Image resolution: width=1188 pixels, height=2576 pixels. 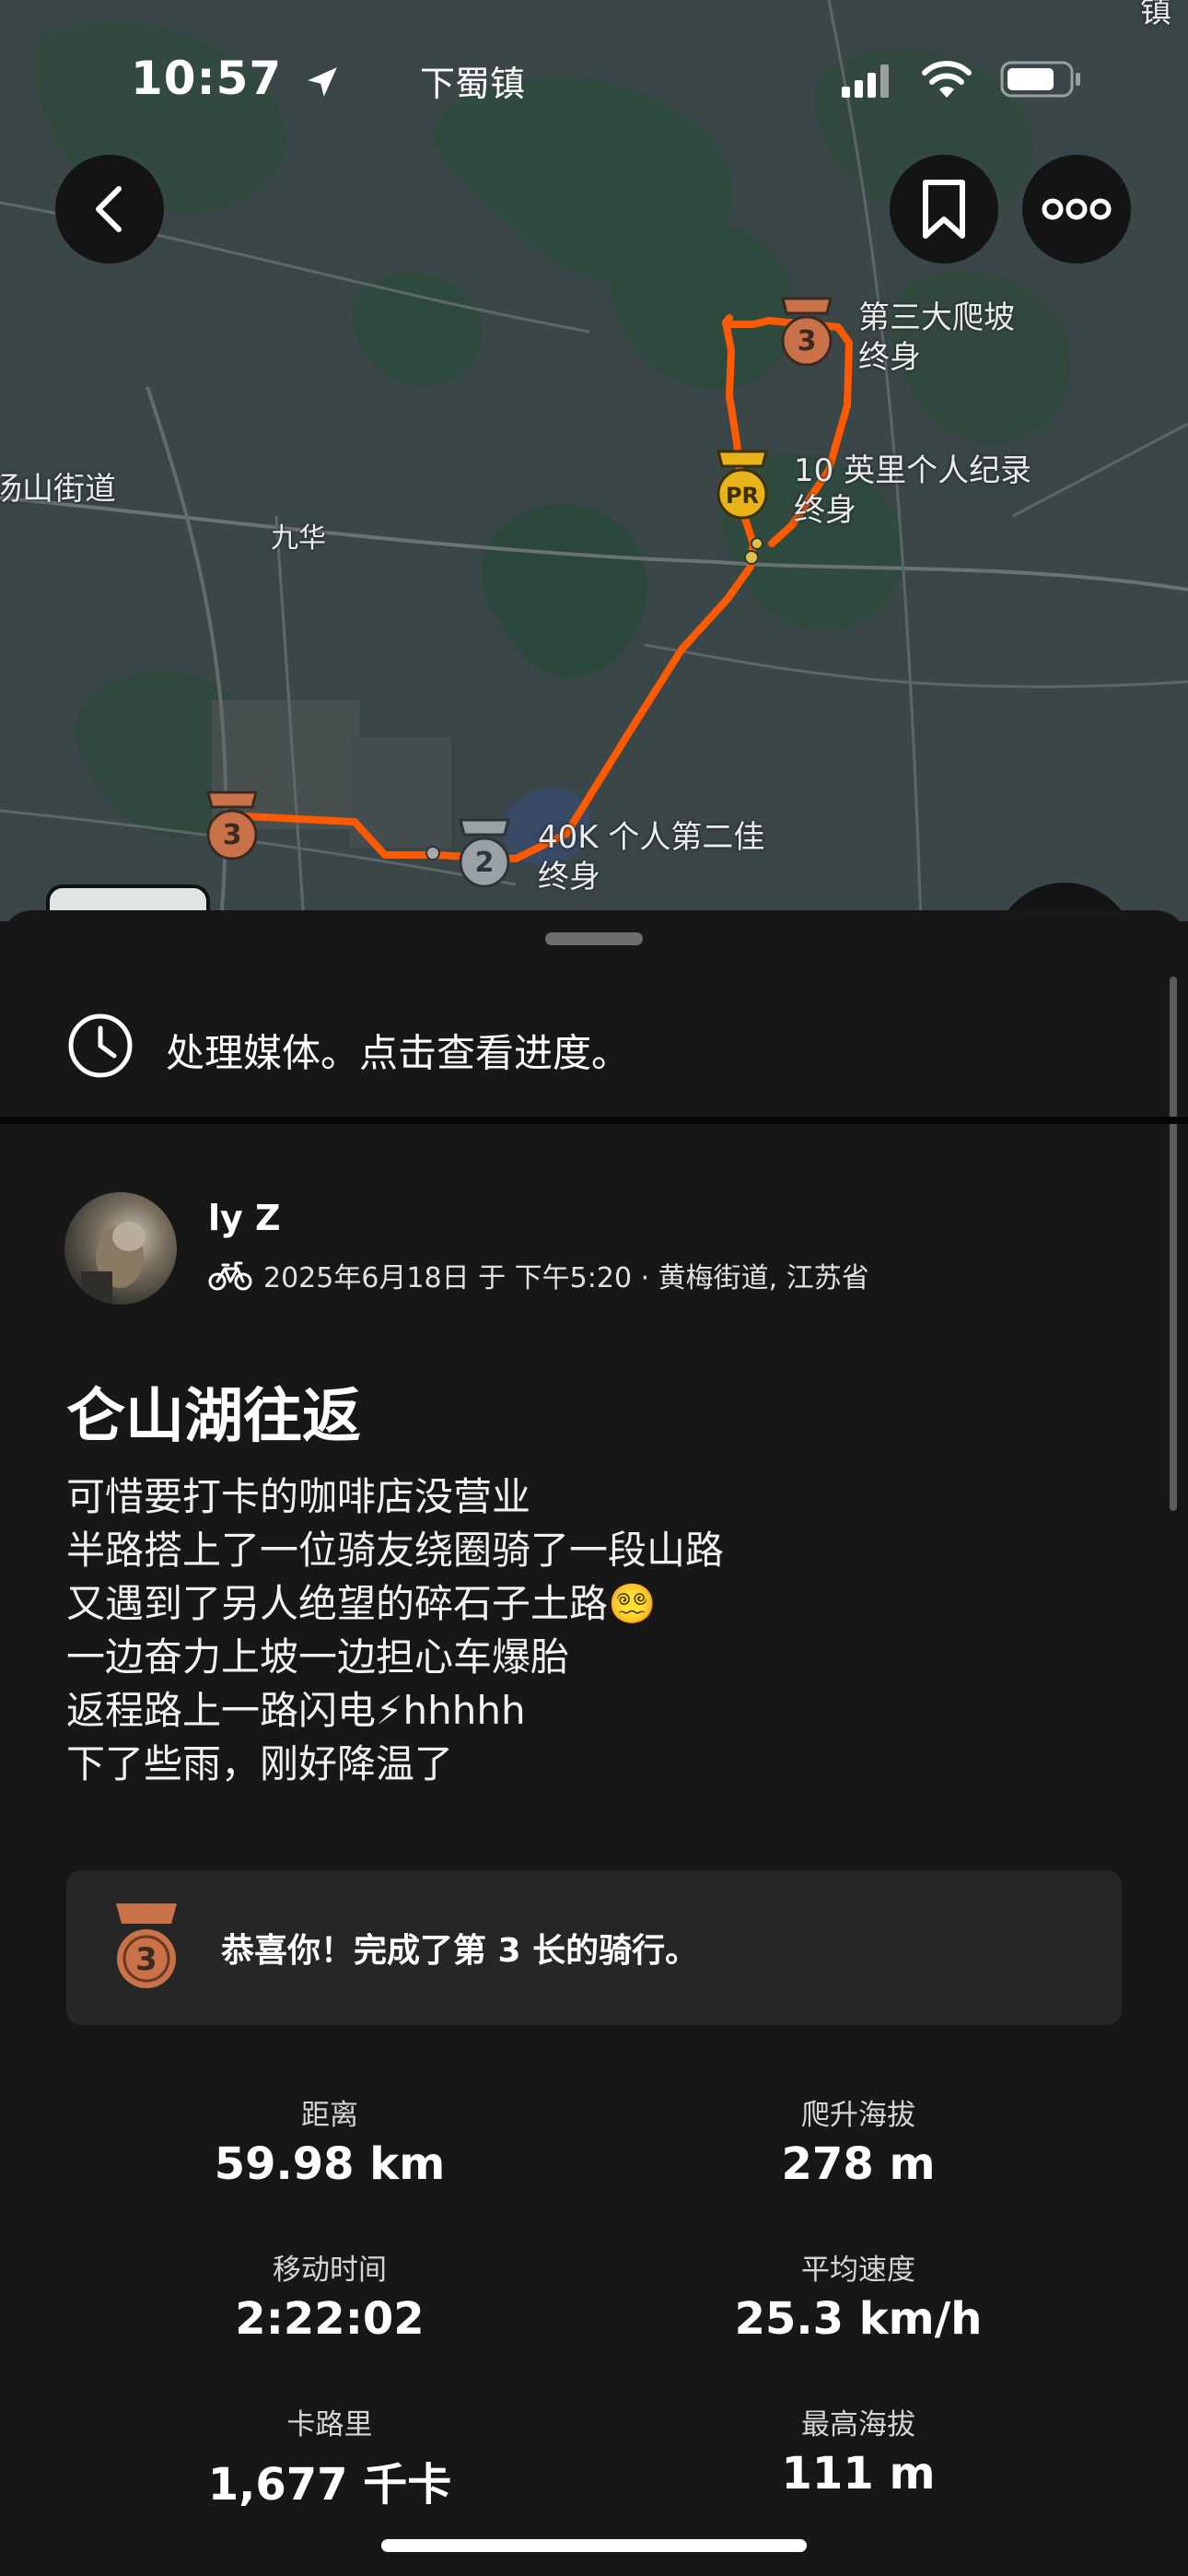 What do you see at coordinates (858, 2164) in the screenshot?
I see `stat-value: 278 m` at bounding box center [858, 2164].